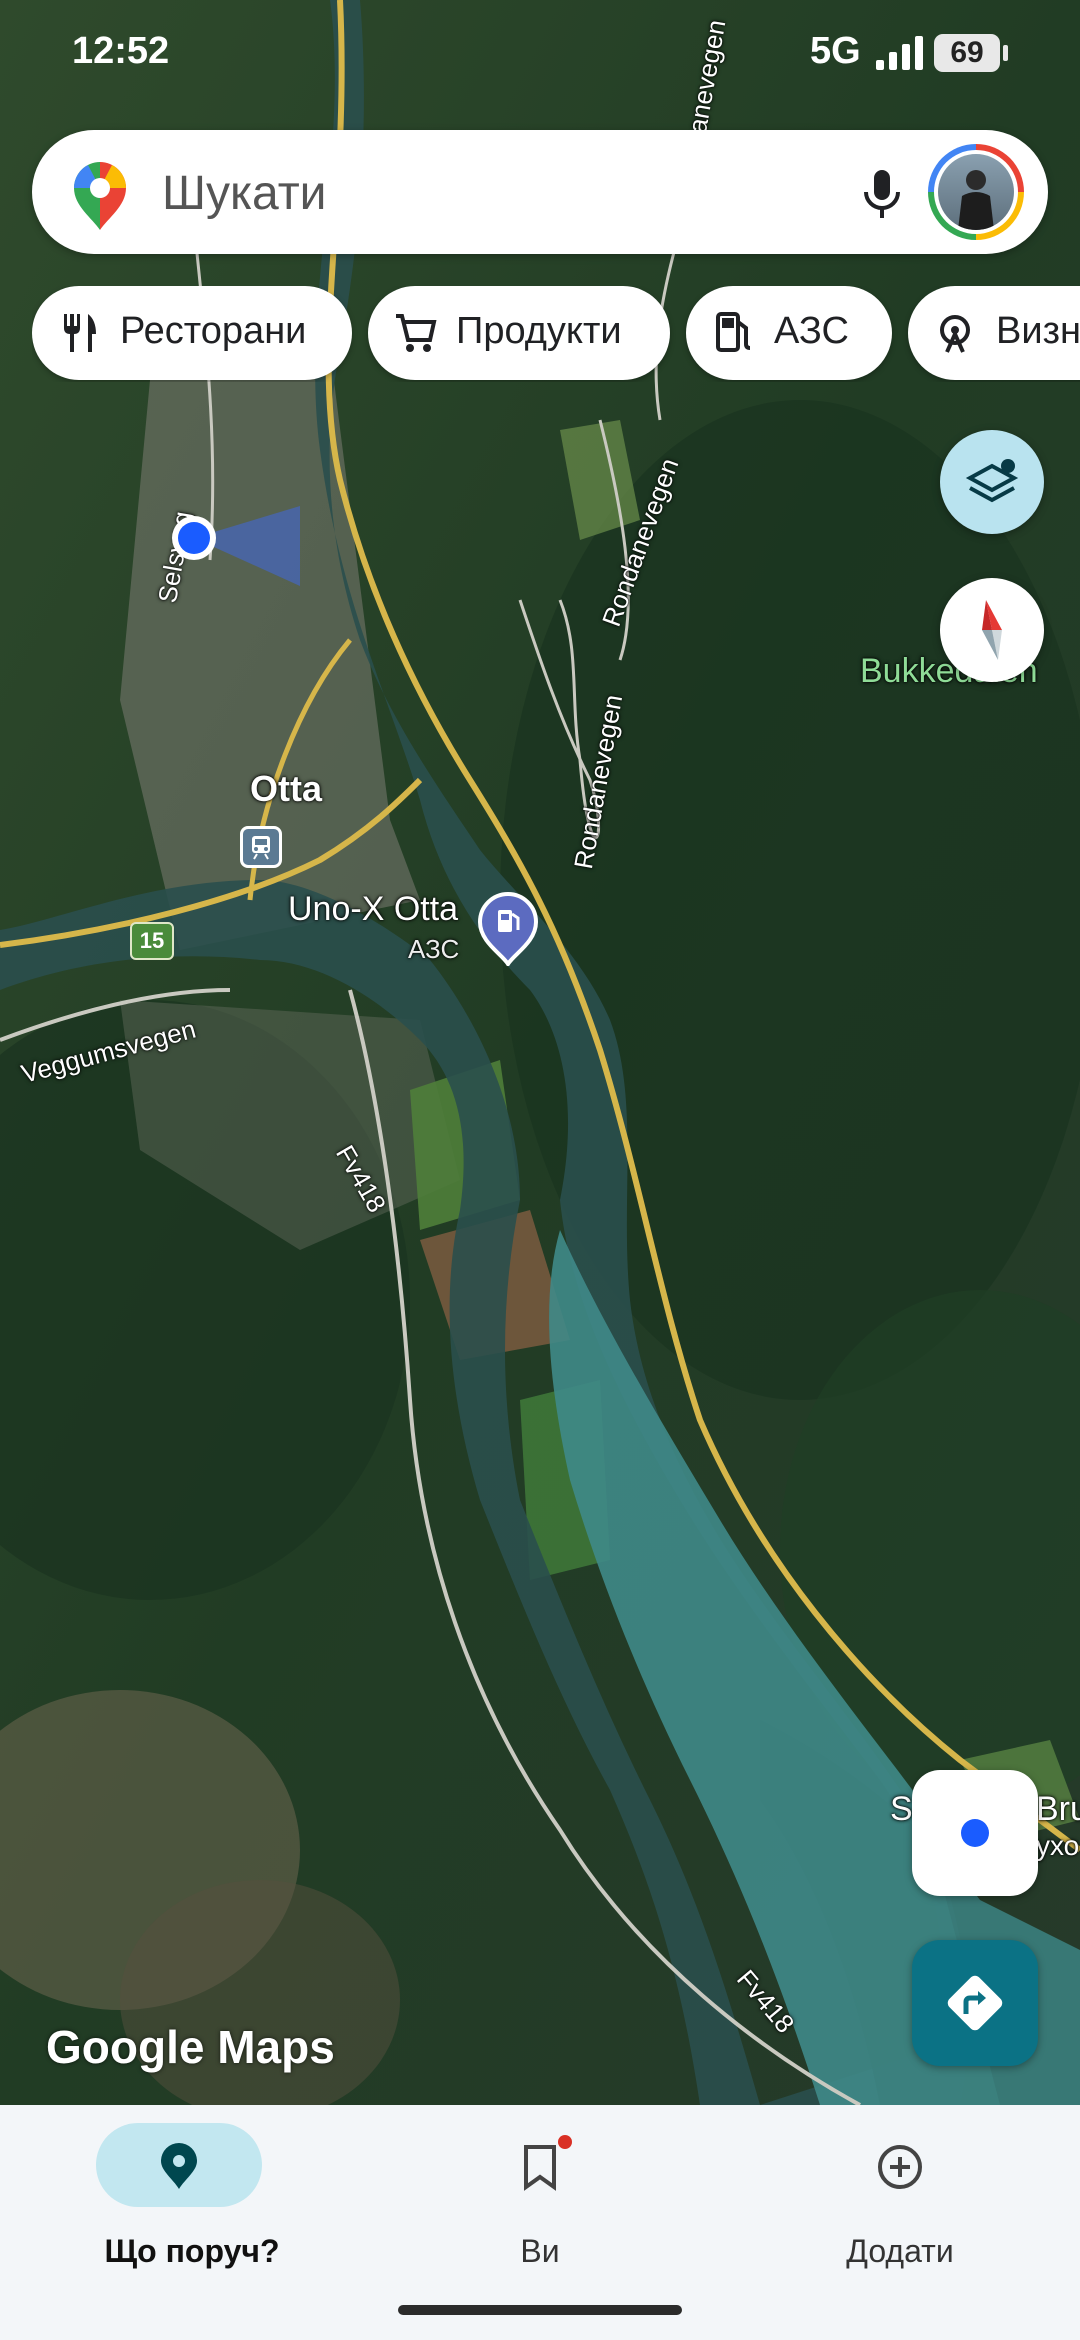 This screenshot has width=1080, height=2340. I want to click on gesture-handle, so click(540, 2310).